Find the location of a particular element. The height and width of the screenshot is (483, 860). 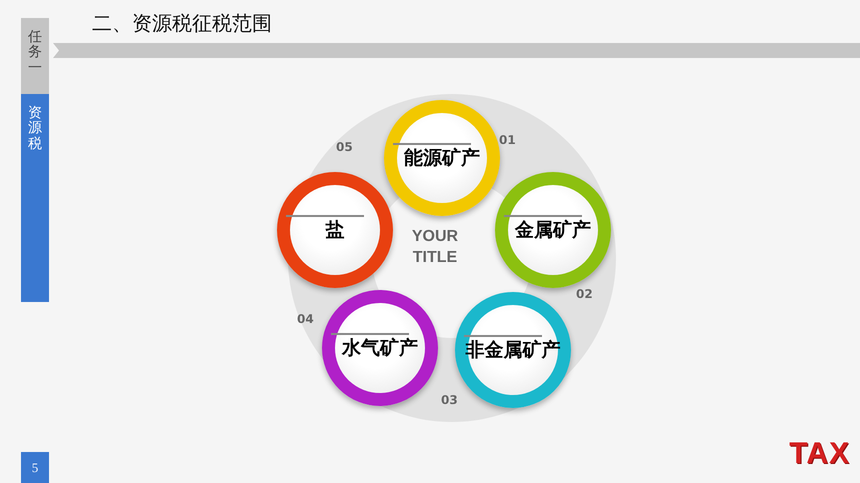

step-number: 05 is located at coordinates (344, 147).